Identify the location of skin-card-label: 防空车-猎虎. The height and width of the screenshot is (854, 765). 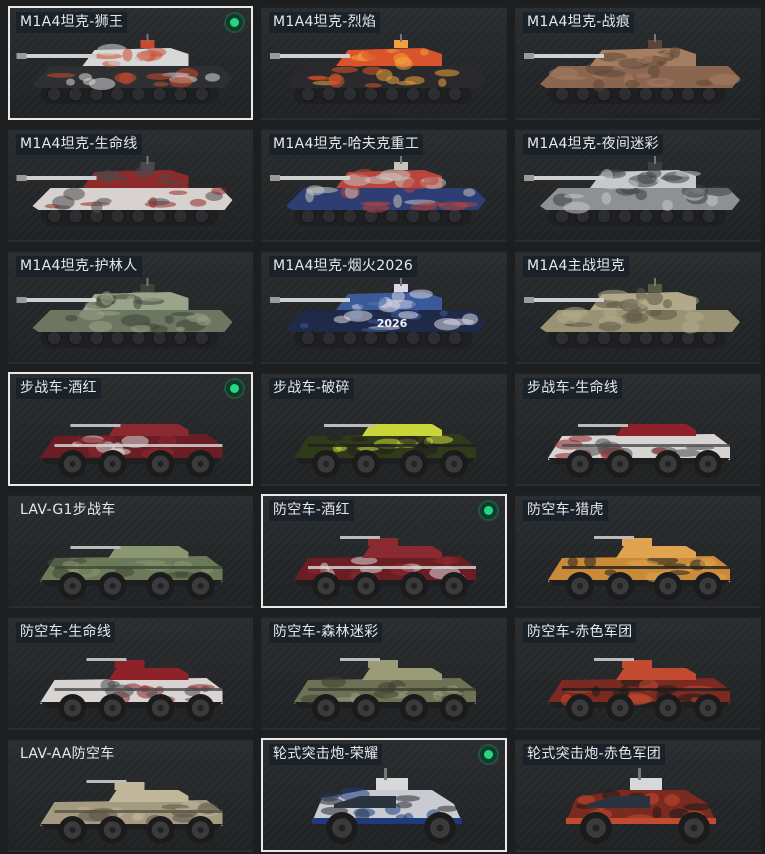
(565, 510).